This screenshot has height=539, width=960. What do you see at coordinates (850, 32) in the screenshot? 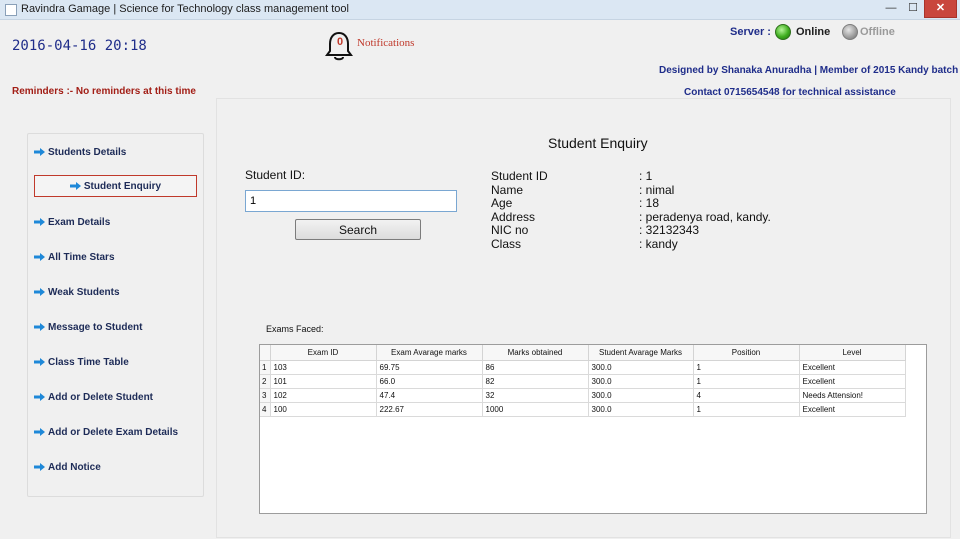
I see `offline-status-icon` at bounding box center [850, 32].